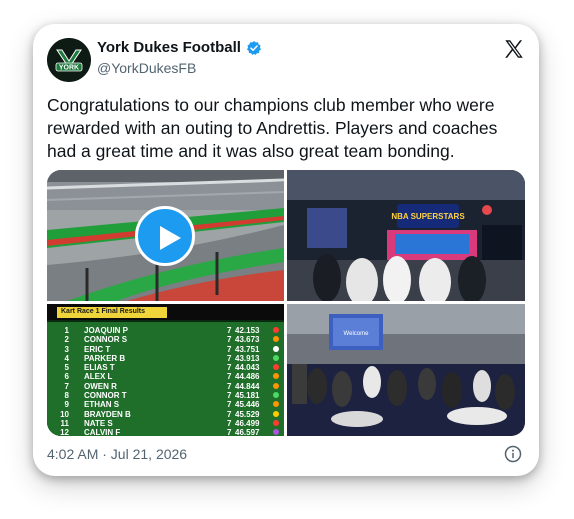 Image resolution: width=574 pixels, height=519 pixels. I want to click on info-icon, so click(513, 454).